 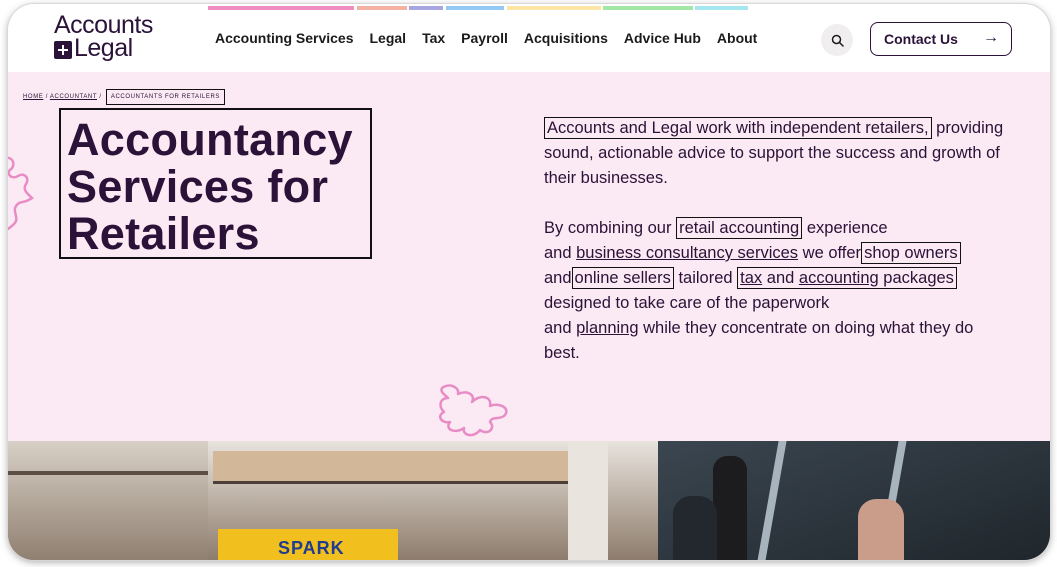 I want to click on logo-cross-icon, so click(x=63, y=49).